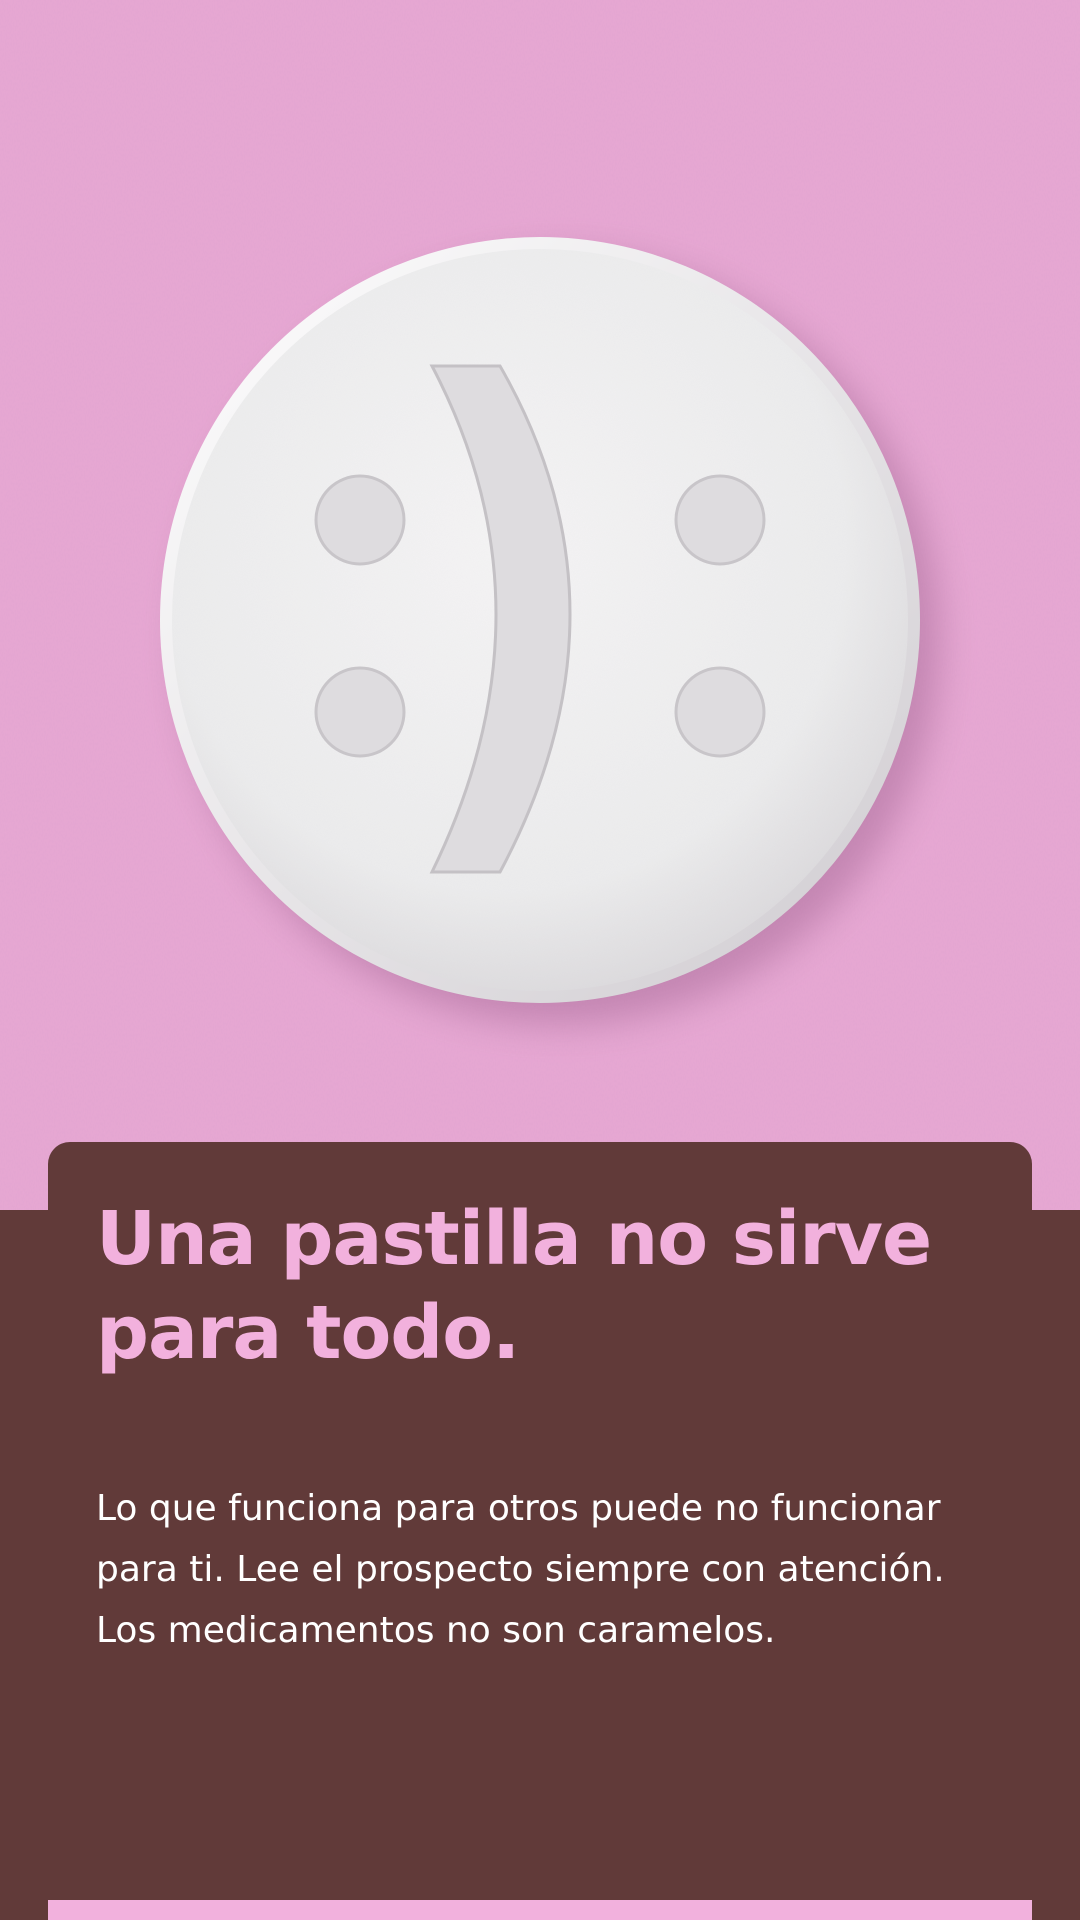 This screenshot has width=1080, height=1920. What do you see at coordinates (514, 1286) in the screenshot?
I see `headline: Una pastilla no sirve para todo.` at bounding box center [514, 1286].